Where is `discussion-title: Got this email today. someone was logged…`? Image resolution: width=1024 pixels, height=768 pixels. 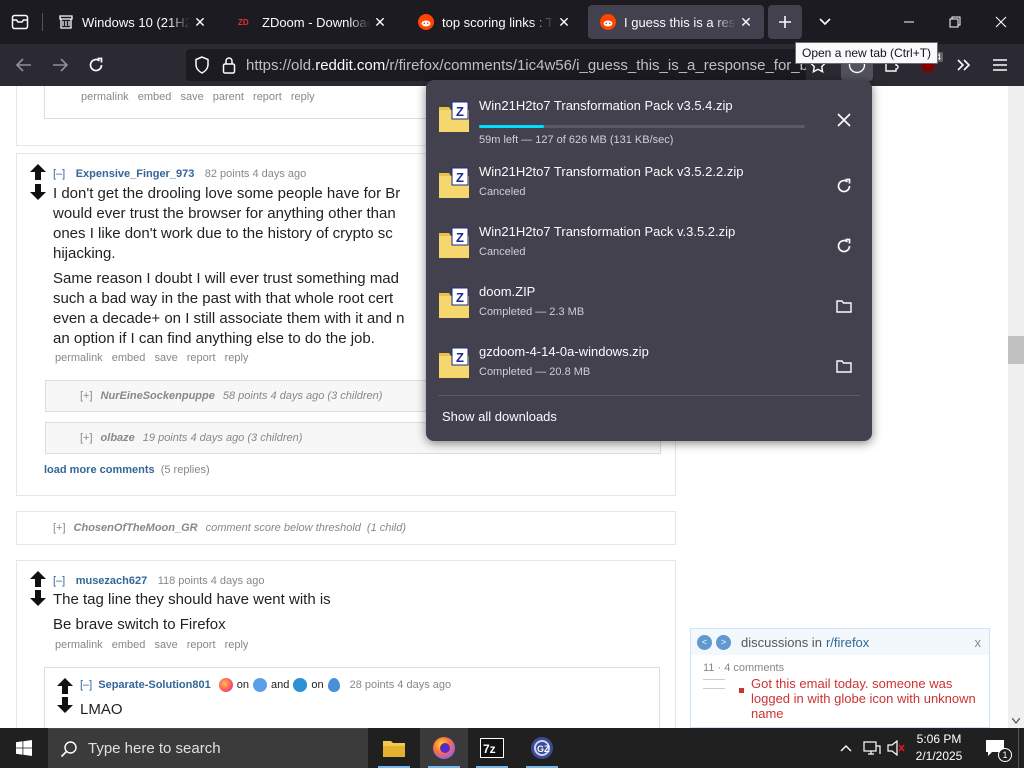
discussion-title: Got this email today. someone was logged… is located at coordinates (866, 698).